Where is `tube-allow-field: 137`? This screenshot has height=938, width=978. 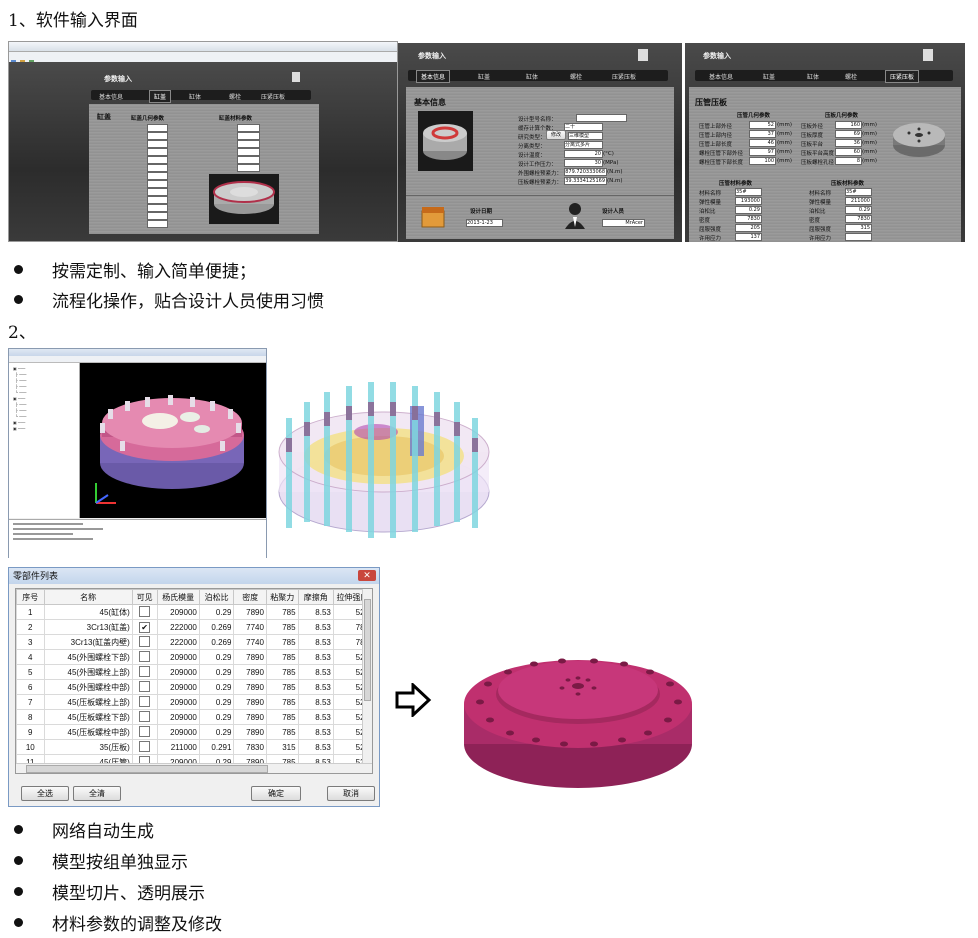
tube-allow-field: 137 is located at coordinates (748, 237).